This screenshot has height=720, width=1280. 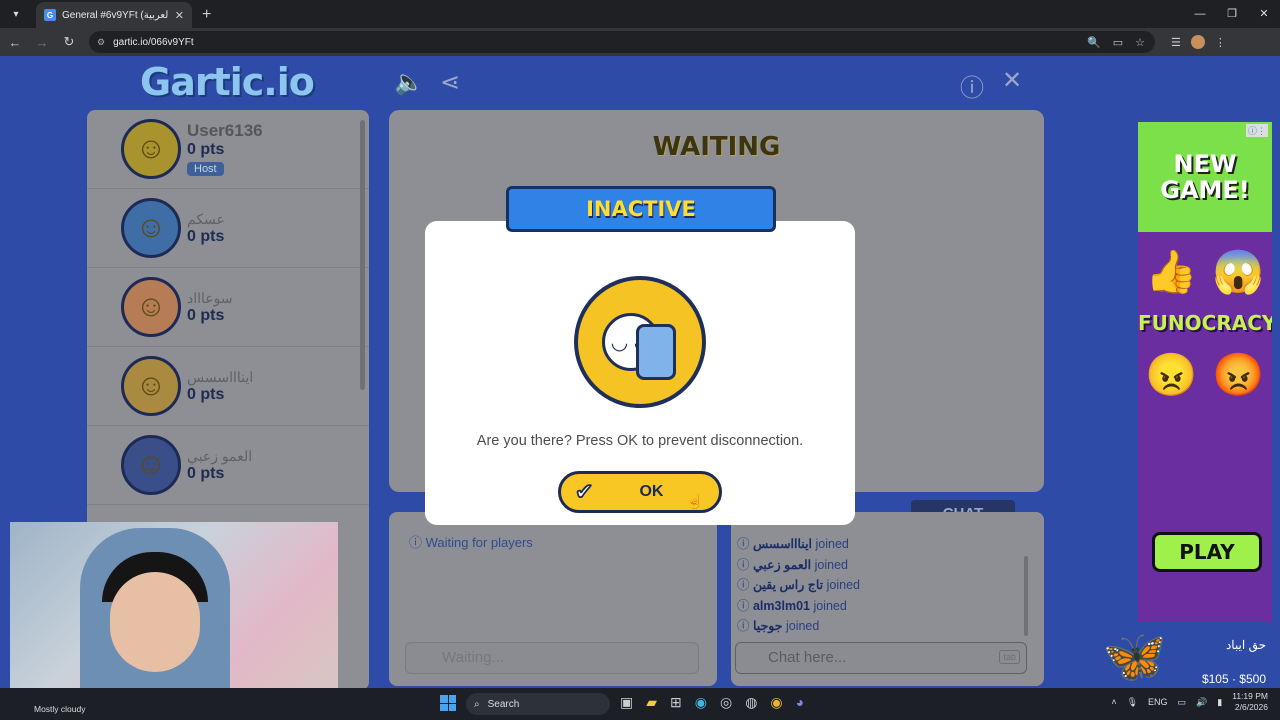 What do you see at coordinates (1197, 42) in the screenshot?
I see `profile-avatar` at bounding box center [1197, 42].